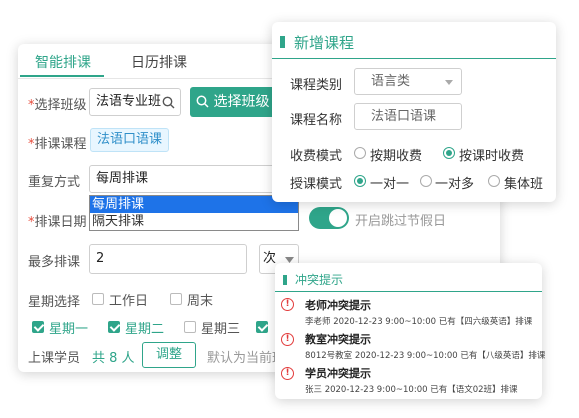 Image resolution: width=579 pixels, height=418 pixels. I want to click on conflict-item-title: 学员冲突提示, so click(338, 373).